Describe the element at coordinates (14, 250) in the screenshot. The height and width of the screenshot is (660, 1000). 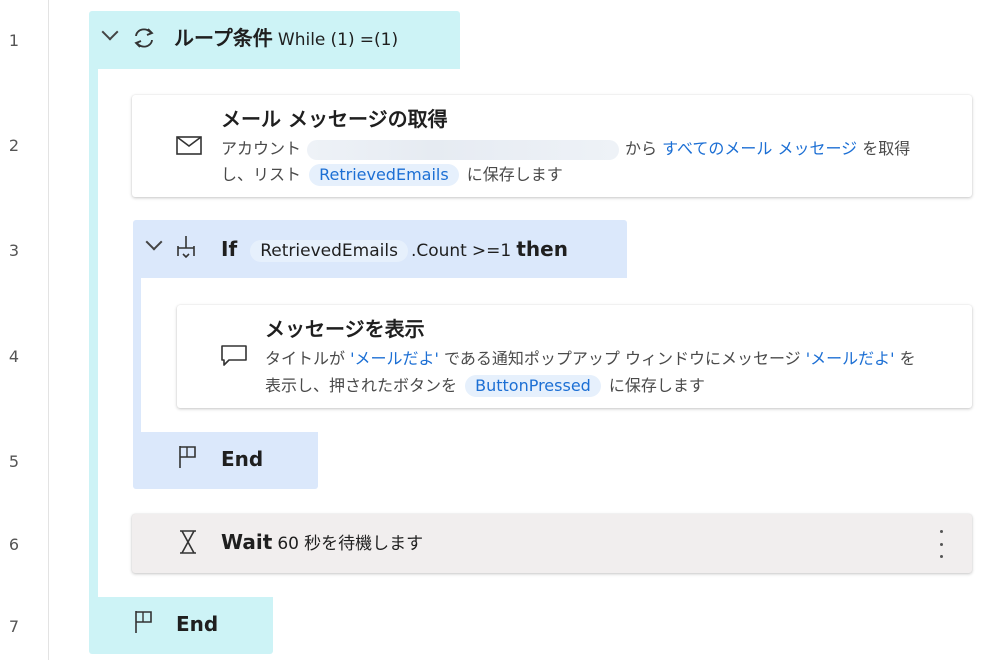
I see `line-number: 3` at that location.